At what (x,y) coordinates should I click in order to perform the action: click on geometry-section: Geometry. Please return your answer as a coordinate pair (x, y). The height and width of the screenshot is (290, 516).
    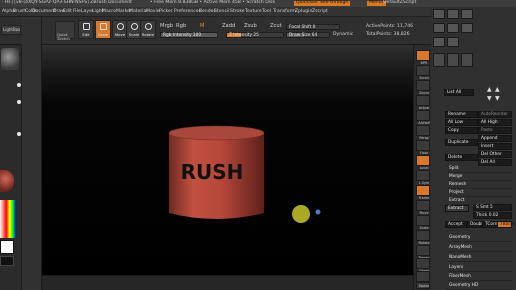
    Looking at the image, I should click on (479, 238).